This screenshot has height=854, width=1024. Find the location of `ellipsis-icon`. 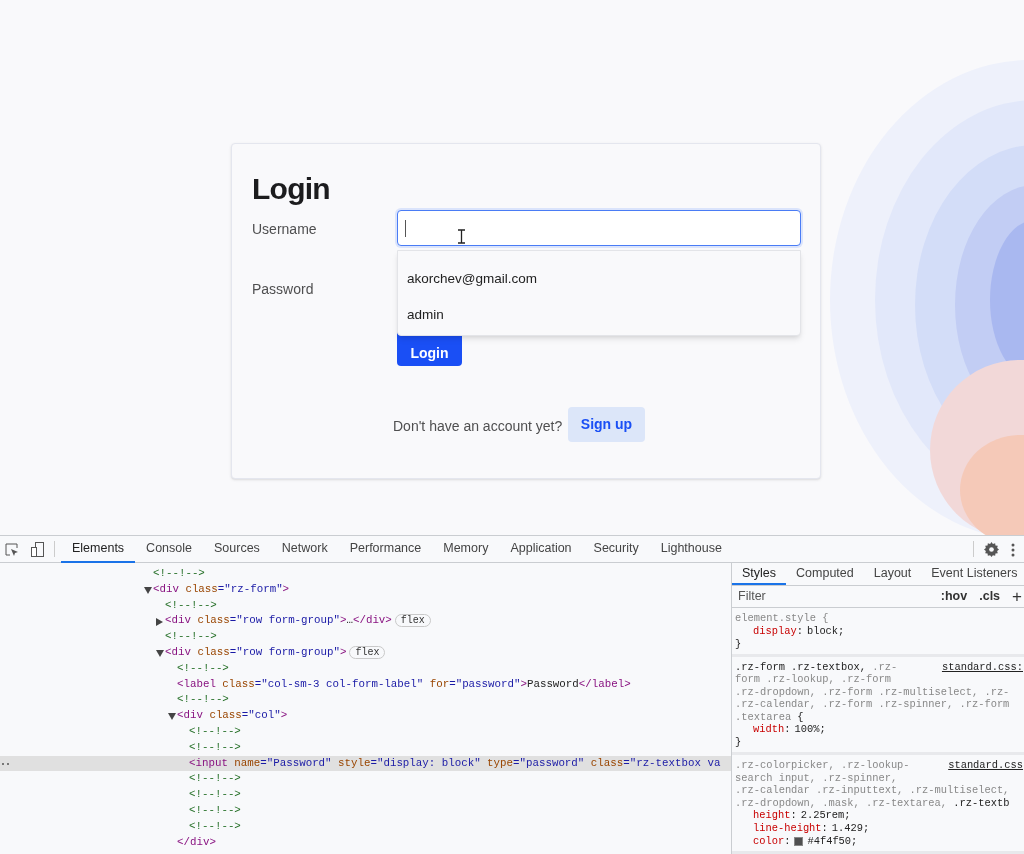

ellipsis-icon is located at coordinates (5, 763).